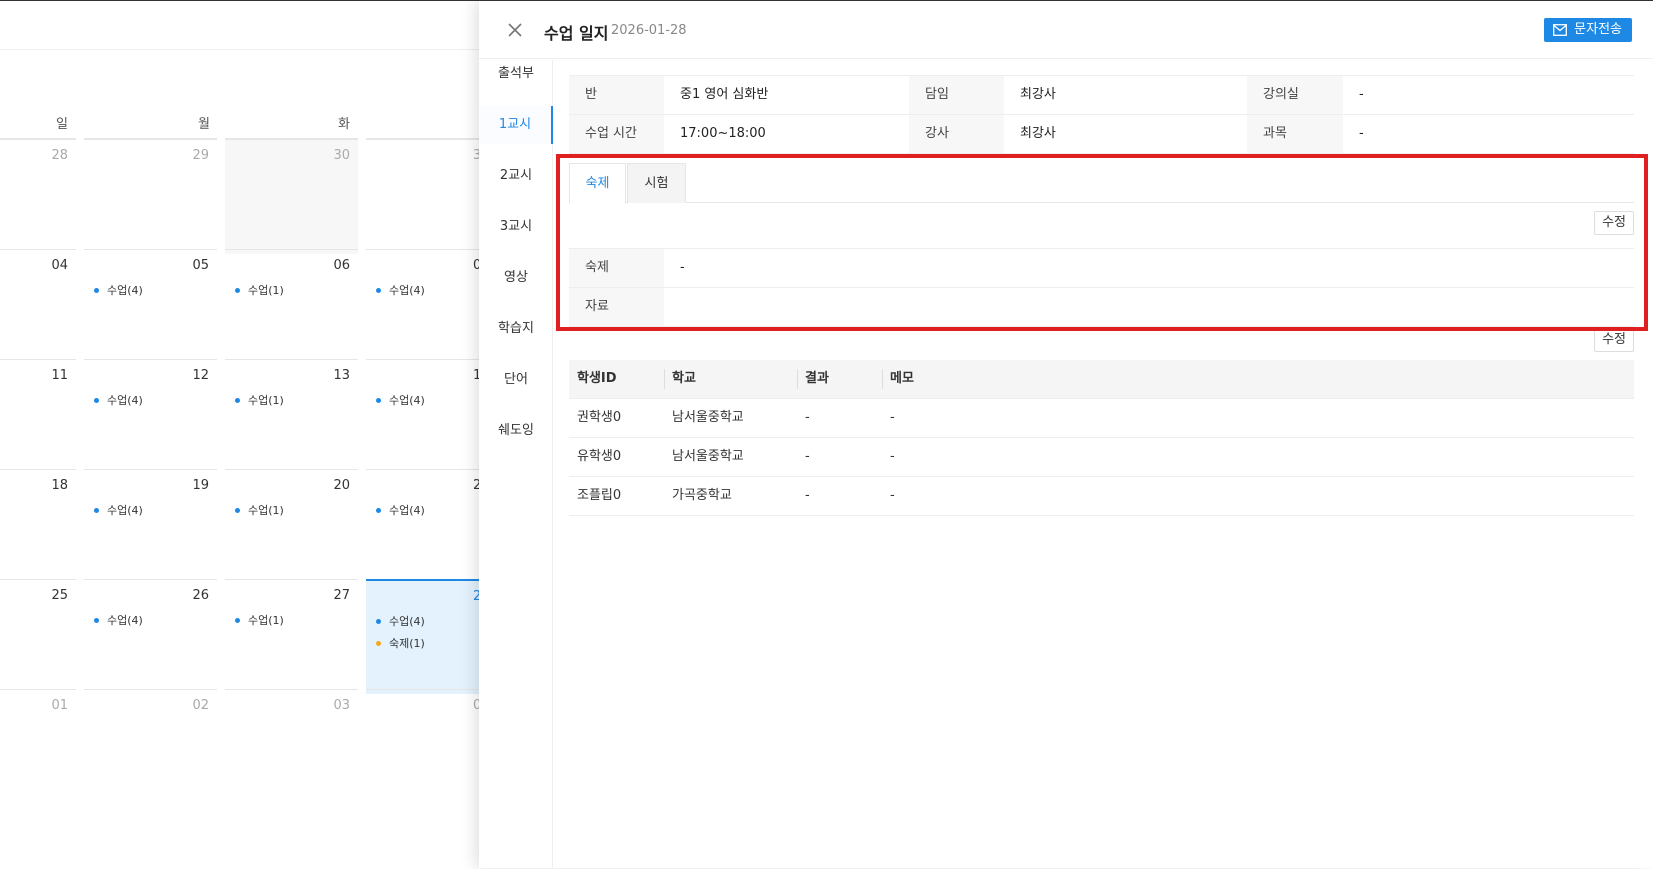 This screenshot has height=869, width=1653. I want to click on homework-row: 숙제 -, so click(1101, 268).